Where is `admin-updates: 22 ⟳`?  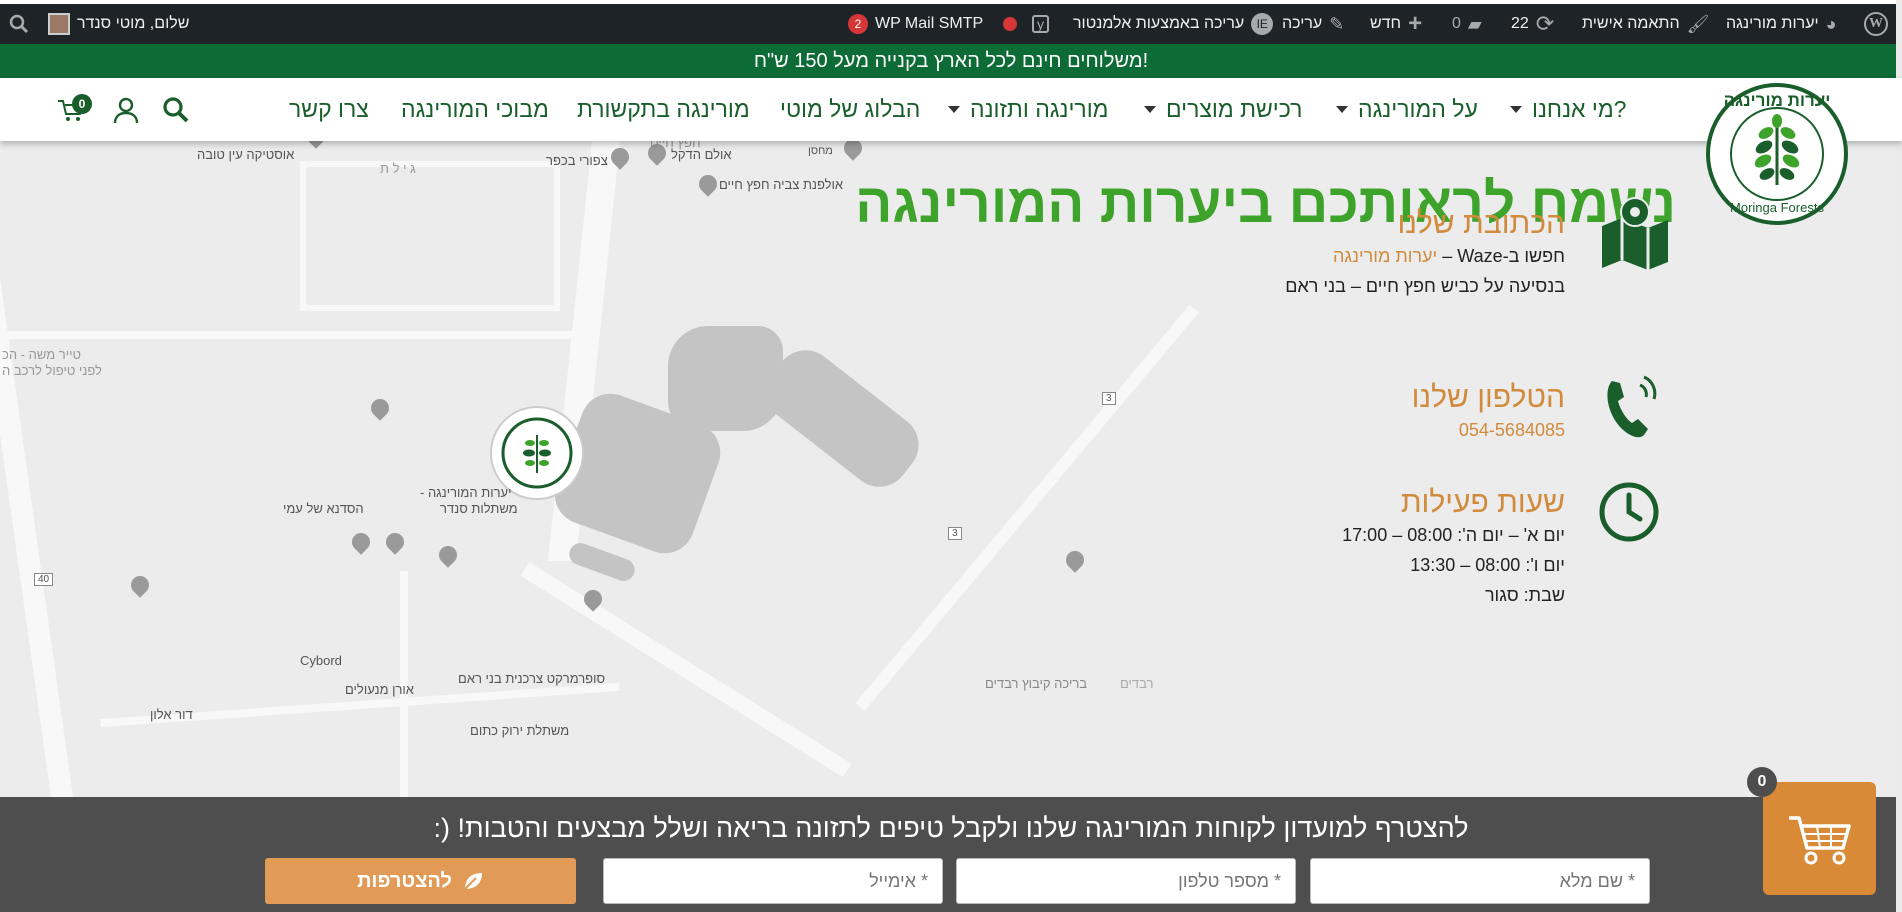
admin-updates: 22 ⟳ is located at coordinates (1532, 24).